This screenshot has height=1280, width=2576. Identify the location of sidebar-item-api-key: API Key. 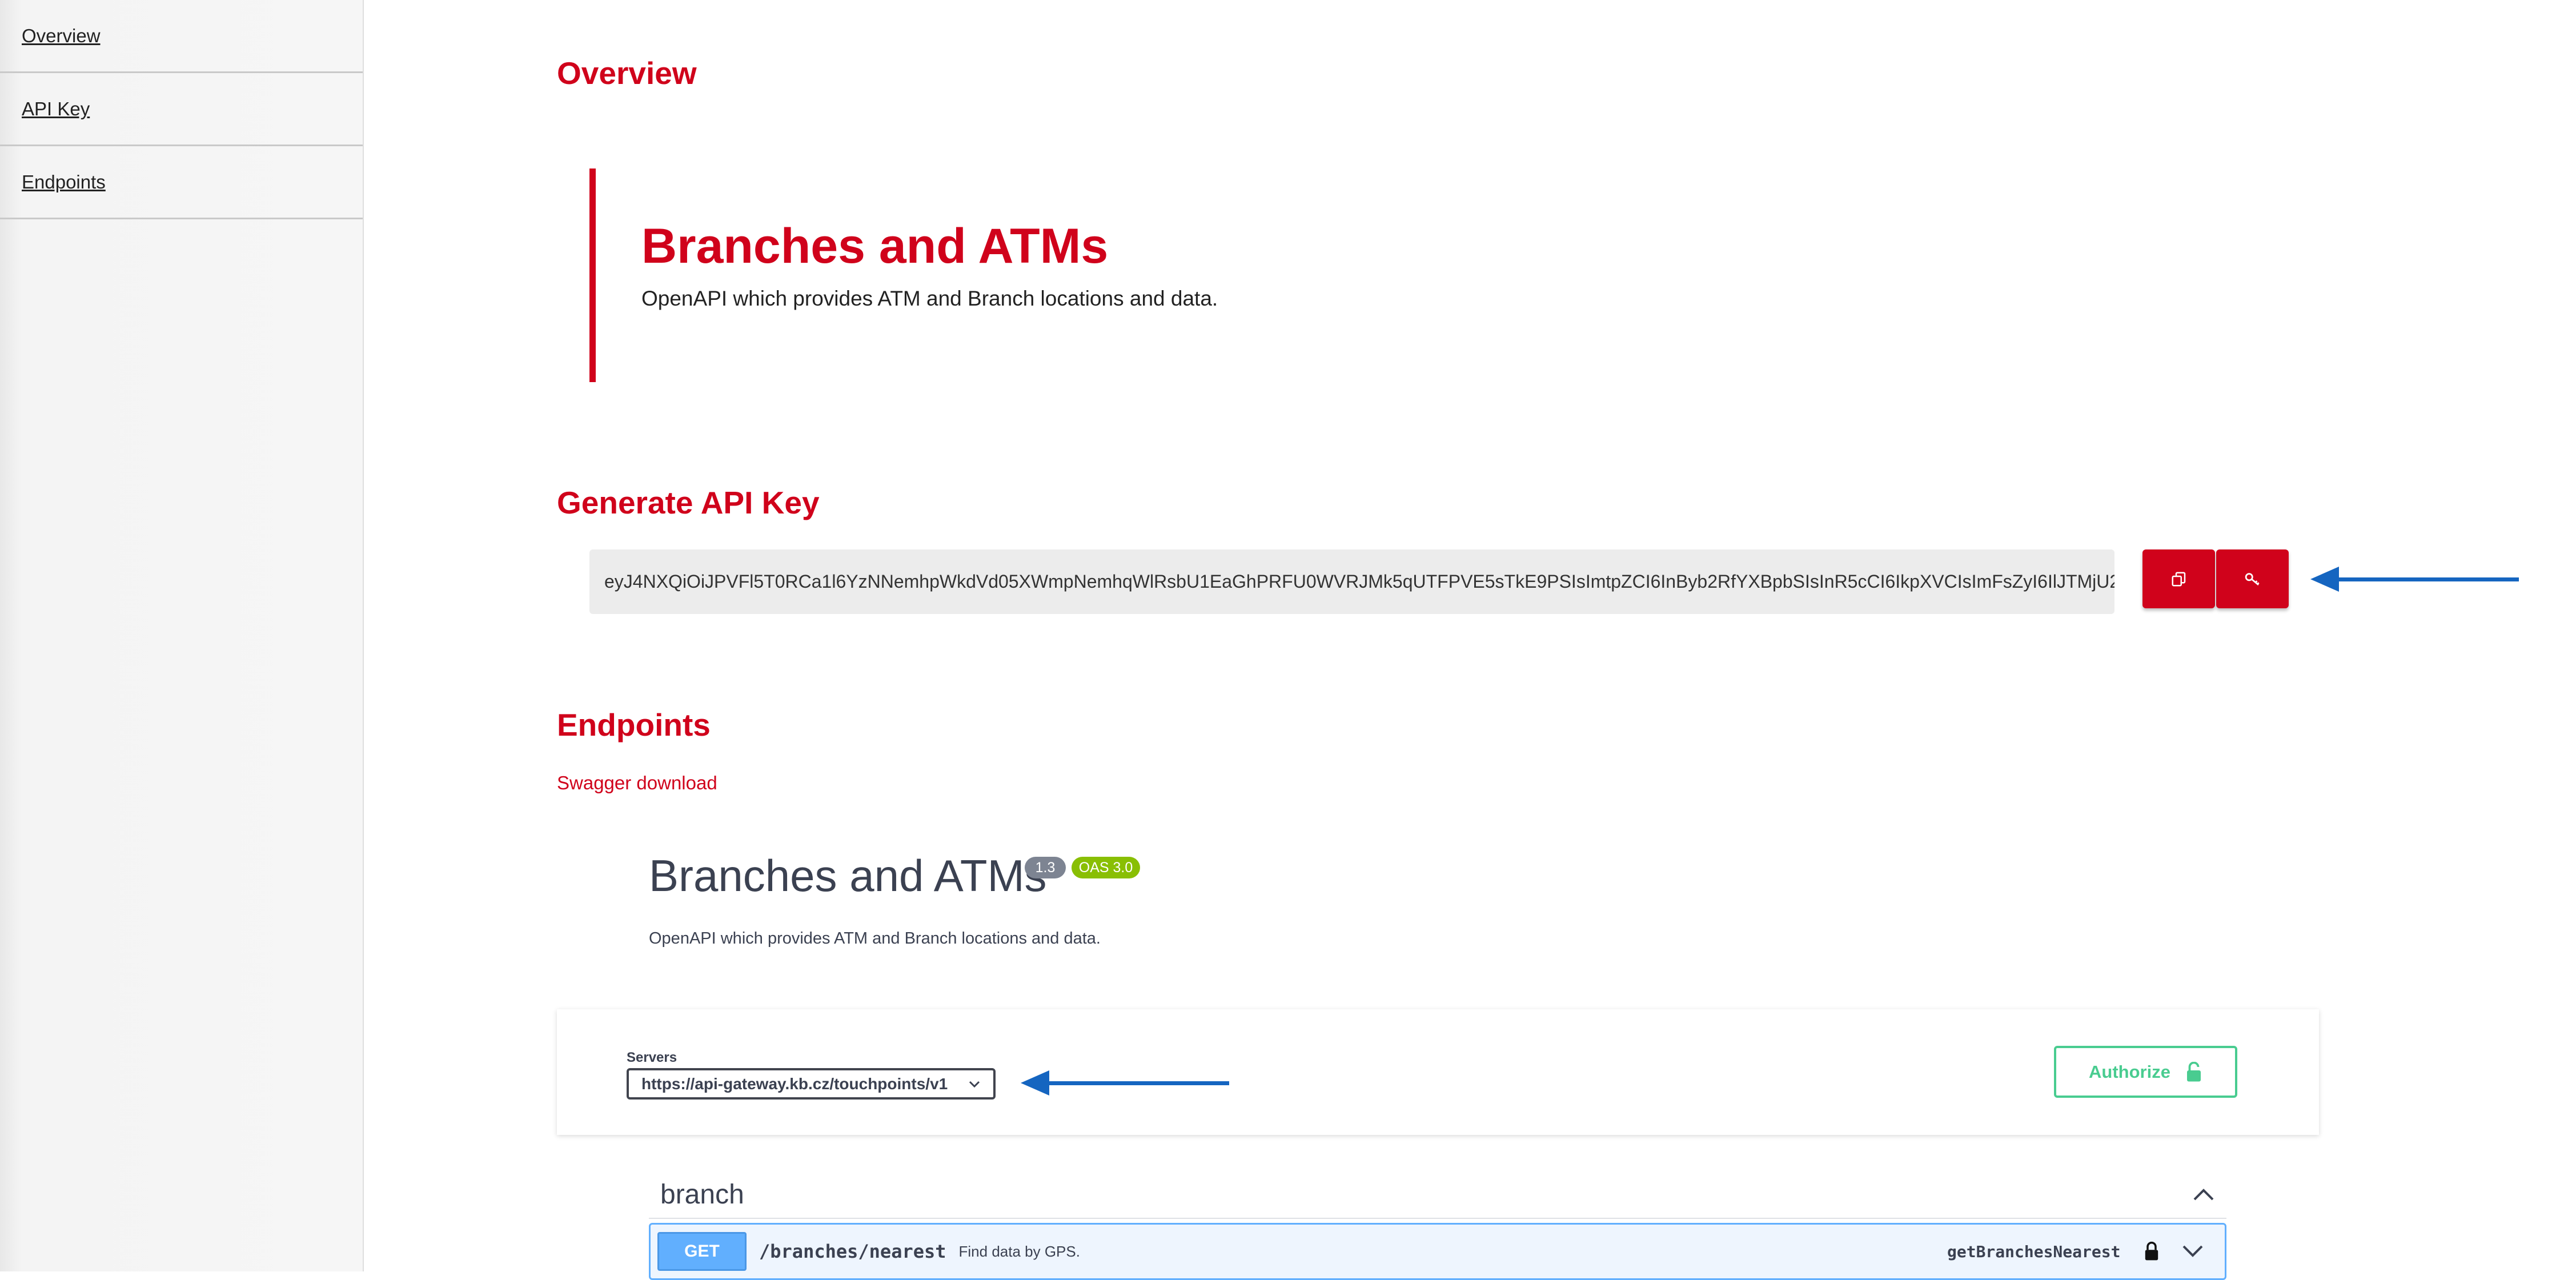
(181, 110).